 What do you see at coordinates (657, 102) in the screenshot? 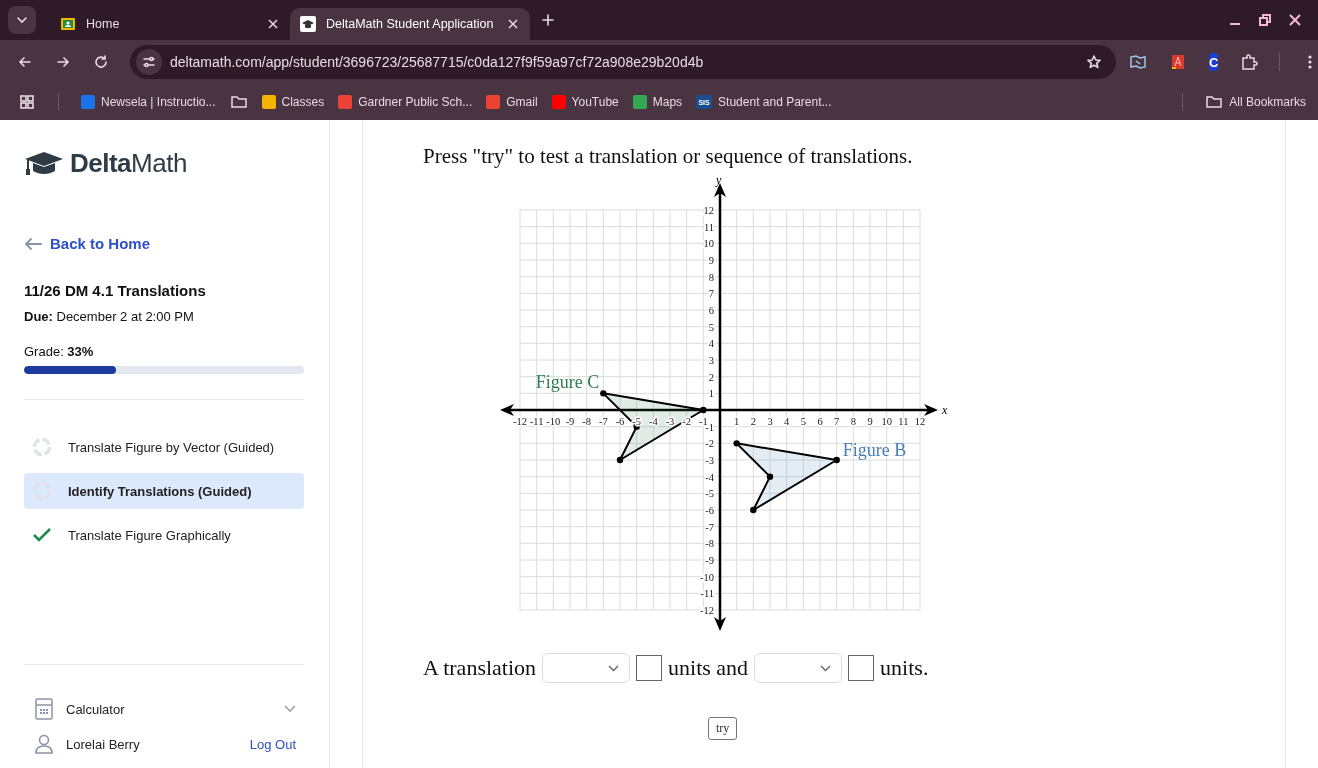
I see `bookmark-link: Maps` at bounding box center [657, 102].